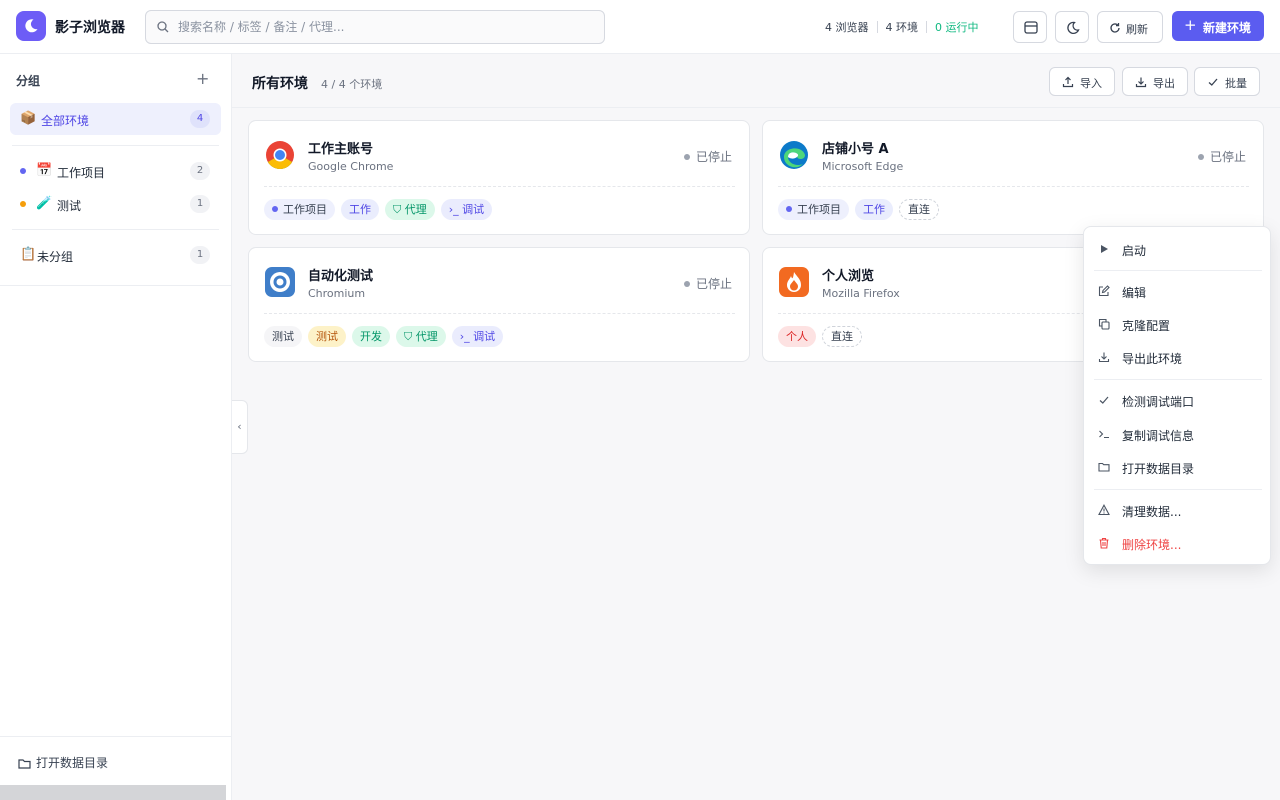 Image resolution: width=1280 pixels, height=800 pixels. Describe the element at coordinates (1158, 402) in the screenshot. I see `menu-item-label: 检测调试端口` at that location.